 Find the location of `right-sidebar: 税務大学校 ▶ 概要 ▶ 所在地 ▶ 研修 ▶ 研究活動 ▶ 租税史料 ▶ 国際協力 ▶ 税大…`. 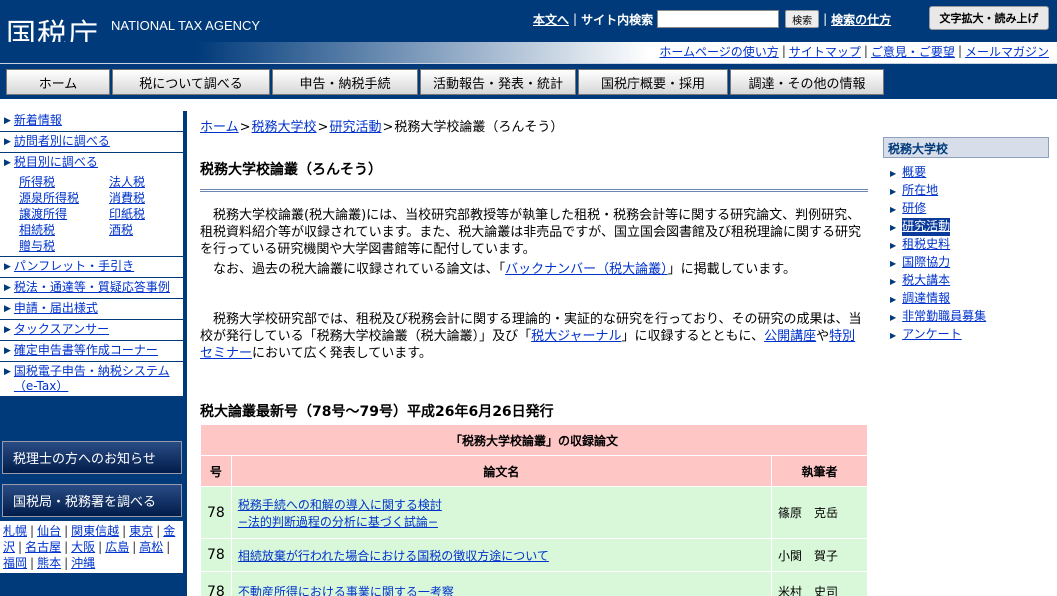

right-sidebar: 税務大学校 ▶ 概要 ▶ 所在地 ▶ 研修 ▶ 研究活動 ▶ 租税史料 ▶ 国際協力 ▶ 税大… is located at coordinates (966, 240).